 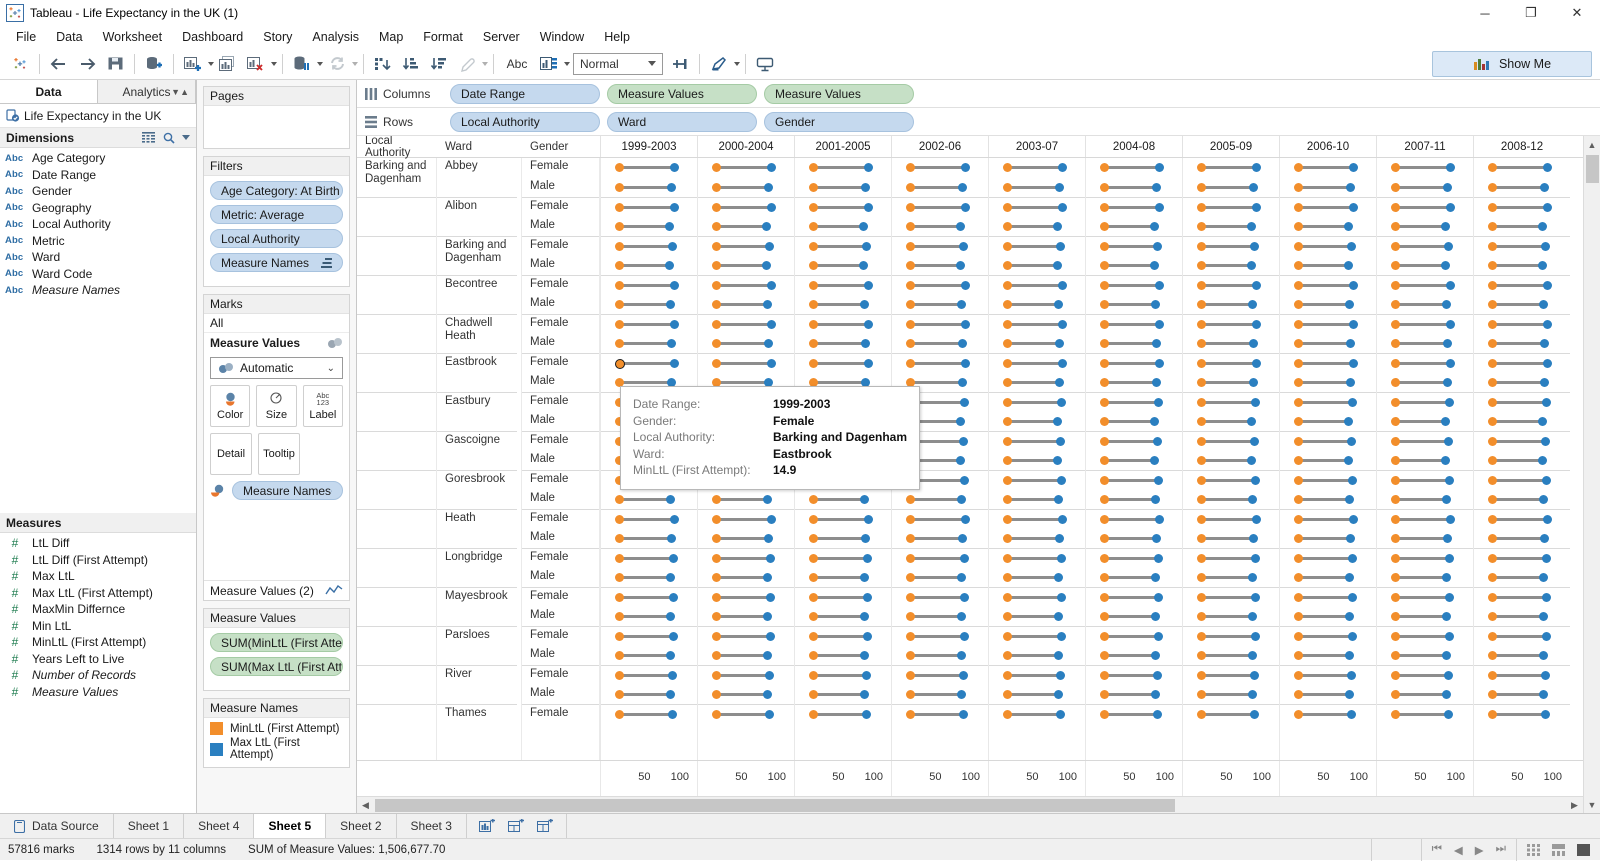 What do you see at coordinates (477, 636) in the screenshot?
I see `cell-ward: Parsloes` at bounding box center [477, 636].